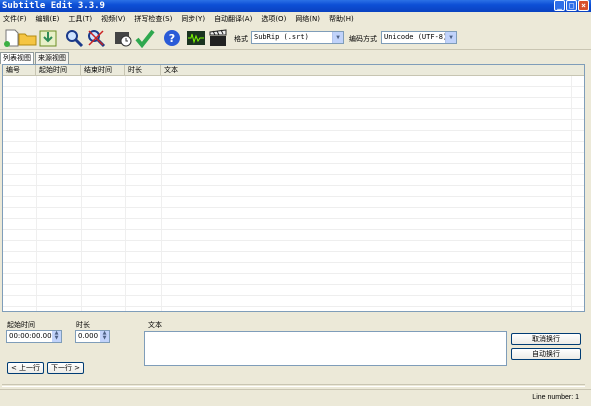 Image resolution: width=591 pixels, height=406 pixels. What do you see at coordinates (293, 385) in the screenshot?
I see `separator` at bounding box center [293, 385].